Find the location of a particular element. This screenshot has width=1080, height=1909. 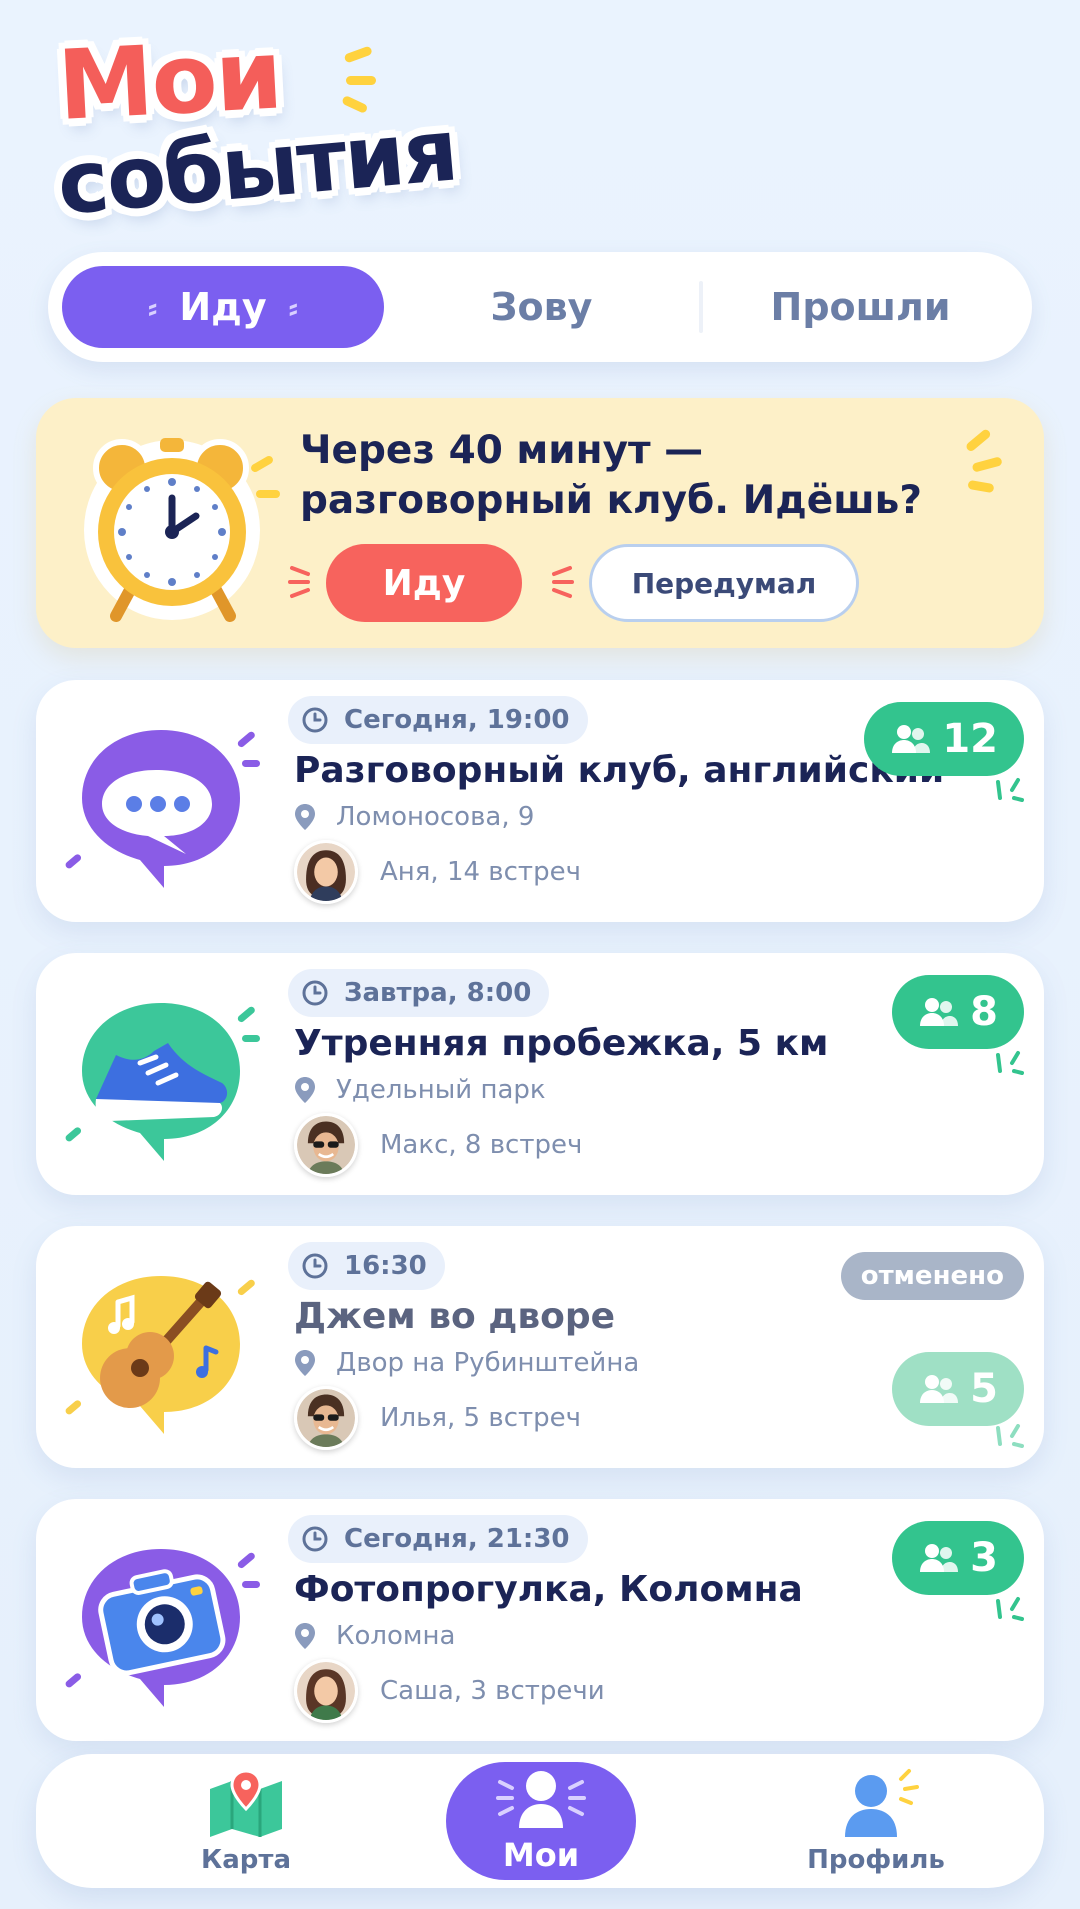

participants-count: 3 is located at coordinates (984, 1558).